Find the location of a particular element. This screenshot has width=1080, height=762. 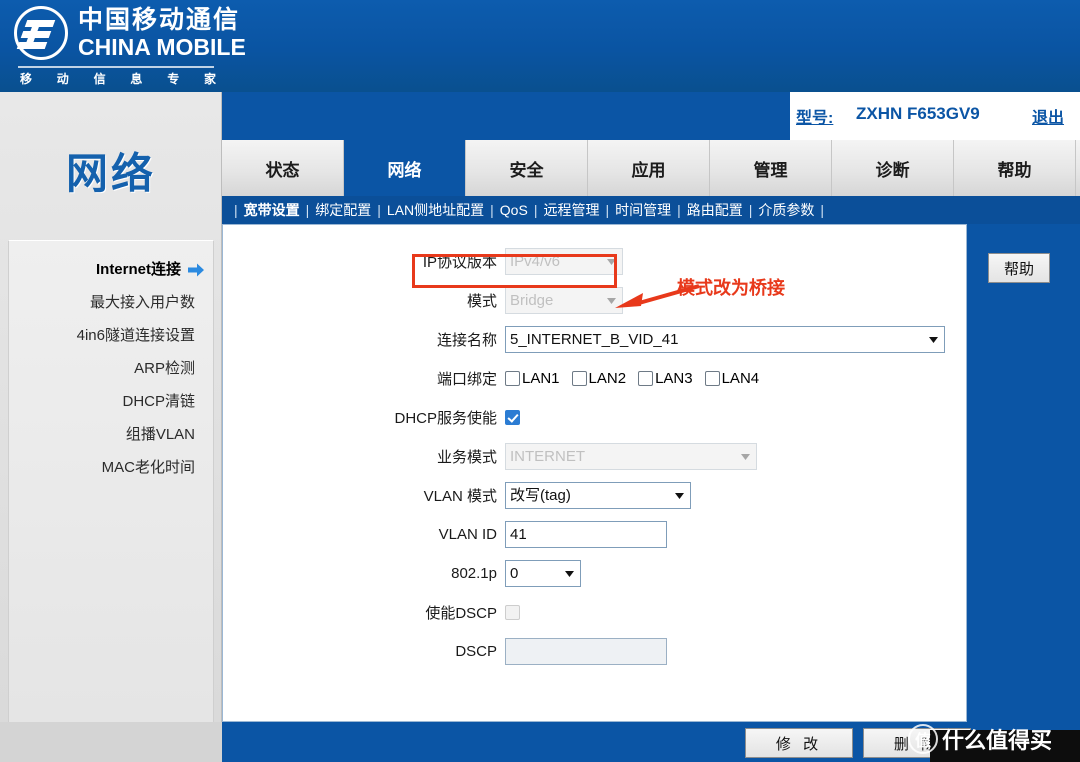

brand-text: 中国移动通信 CHINA MOBILE is located at coordinates (162, 33).